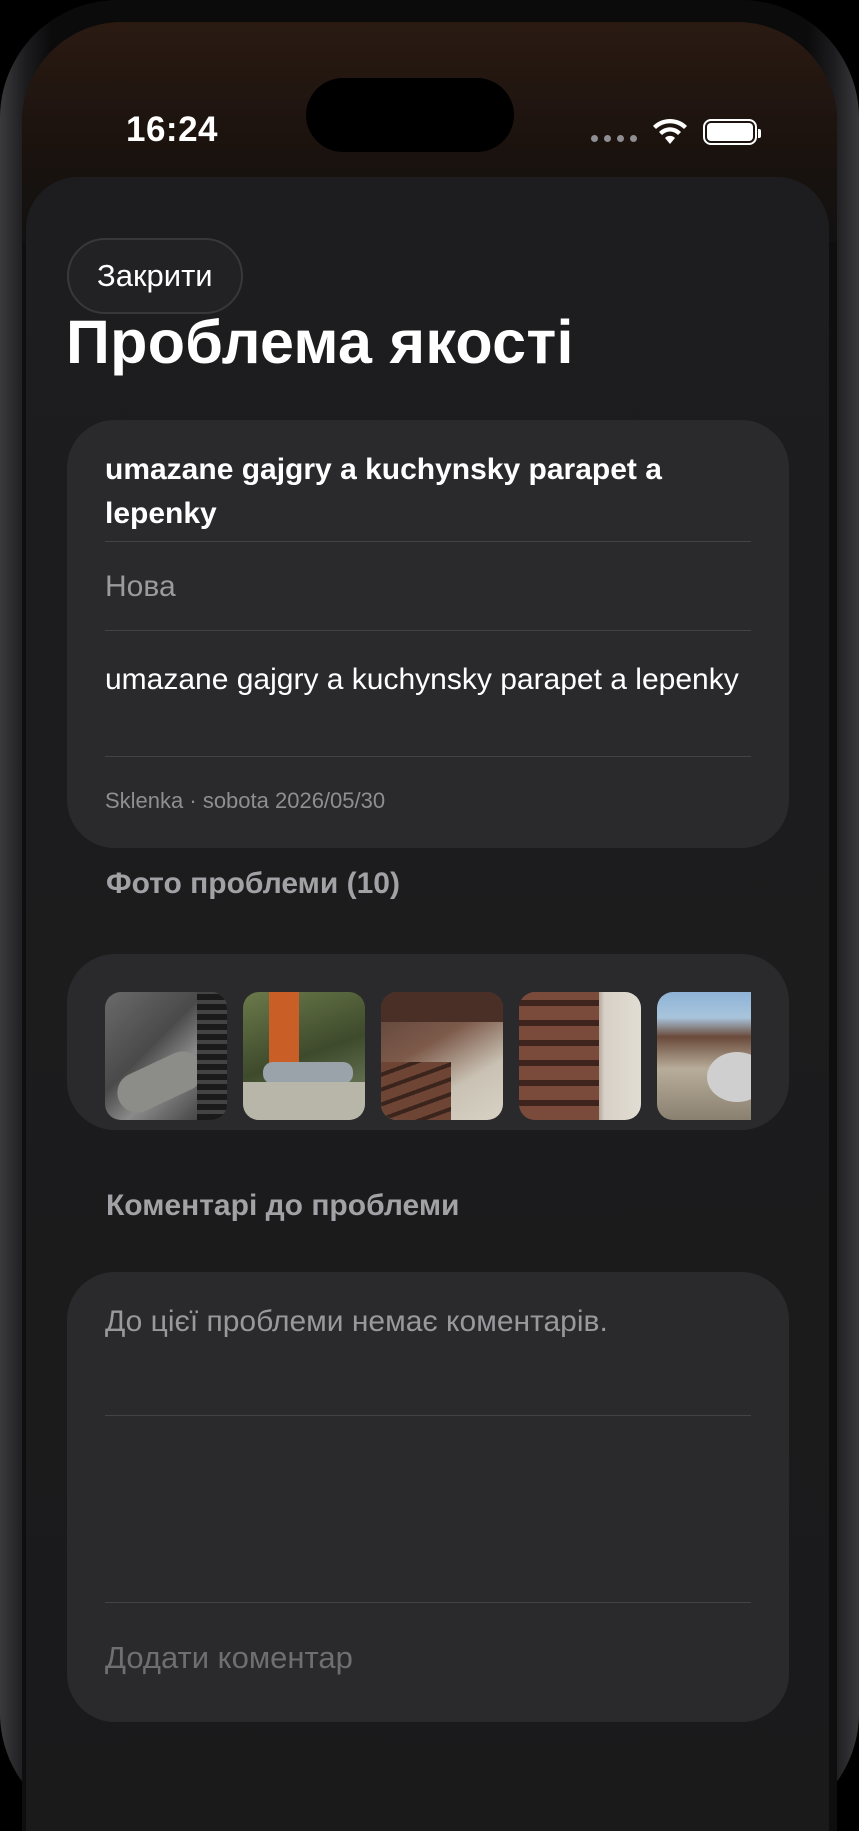 The height and width of the screenshot is (1831, 859). Describe the element at coordinates (410, 115) in the screenshot. I see `dynamic-island` at that location.